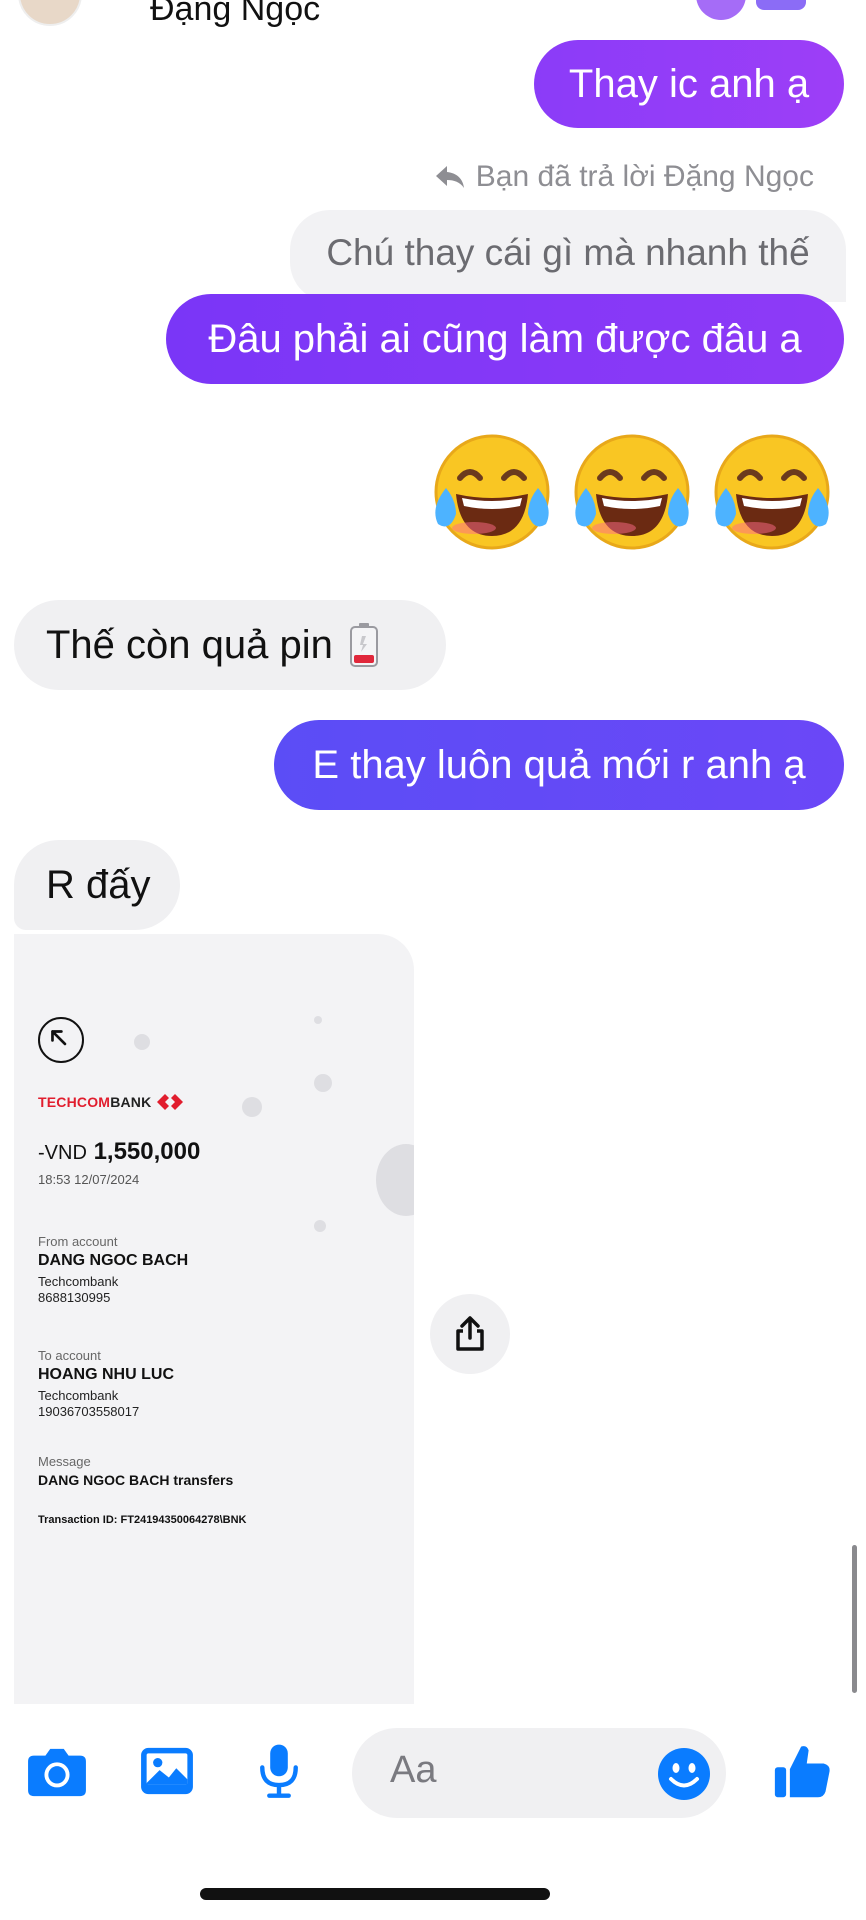  What do you see at coordinates (106, 1374) in the screenshot?
I see `to-account-name: HOANG NHU LUC` at bounding box center [106, 1374].